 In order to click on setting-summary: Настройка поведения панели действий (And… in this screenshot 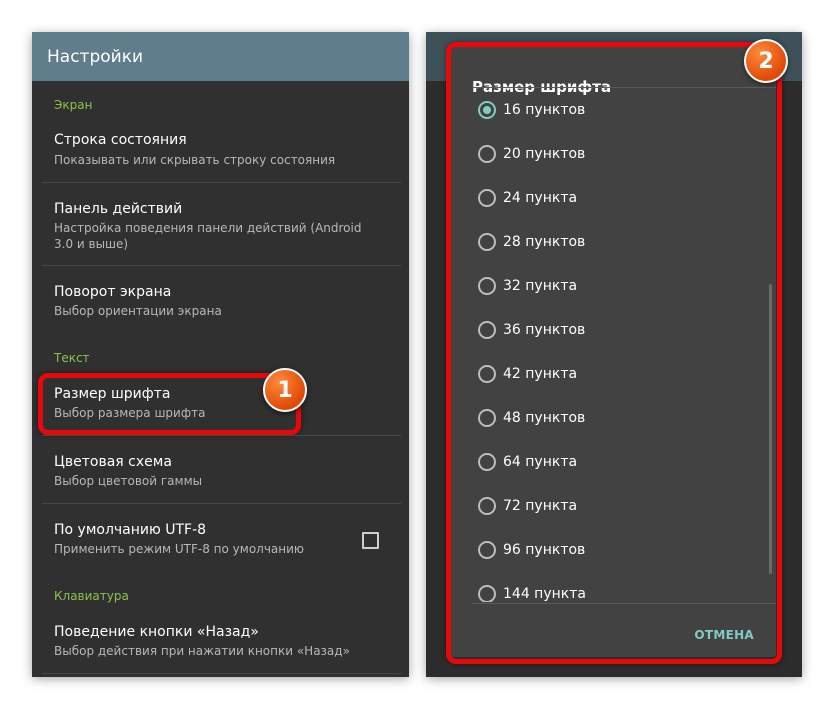, I will do `click(208, 236)`.